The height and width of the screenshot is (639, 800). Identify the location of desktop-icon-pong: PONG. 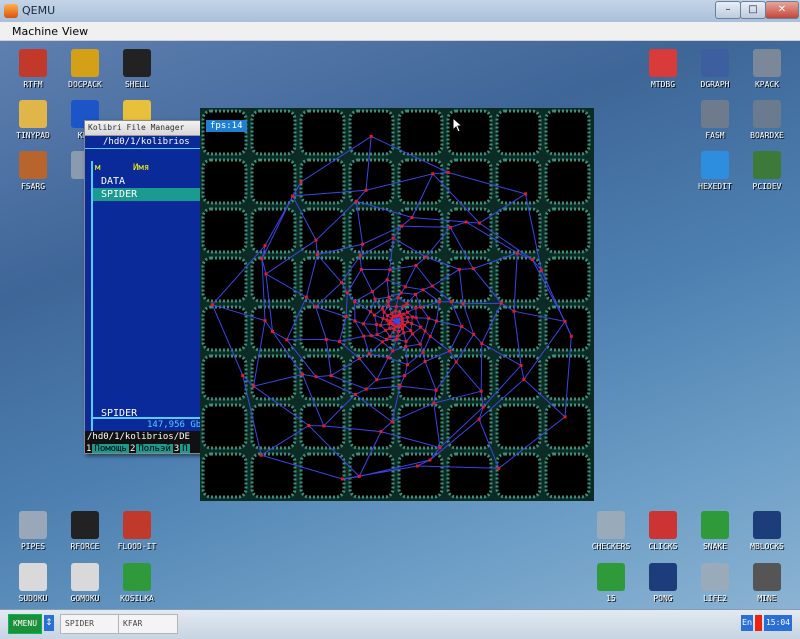
(663, 586).